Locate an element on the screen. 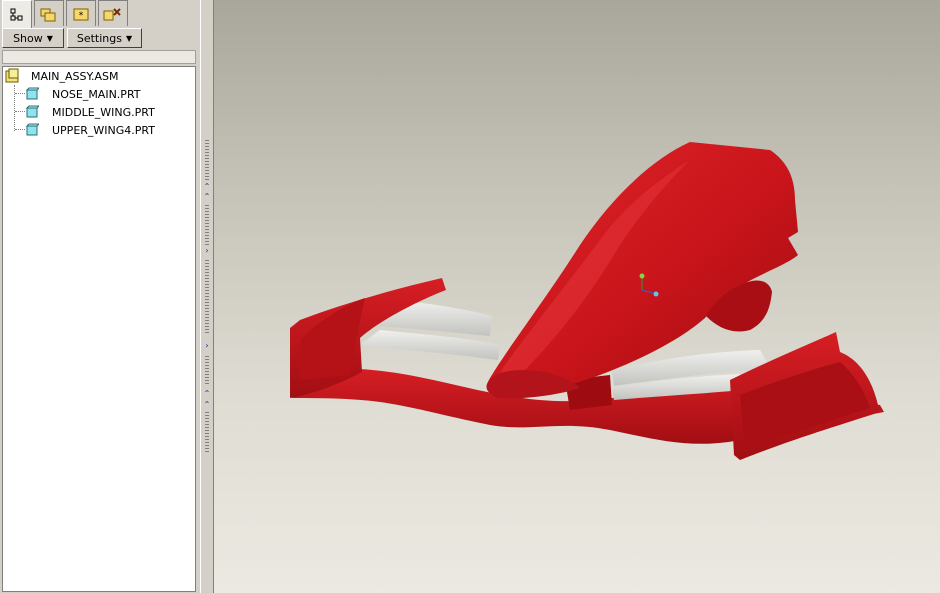 This screenshot has height=593, width=940. settings-button: Settings ▼ is located at coordinates (104, 38).